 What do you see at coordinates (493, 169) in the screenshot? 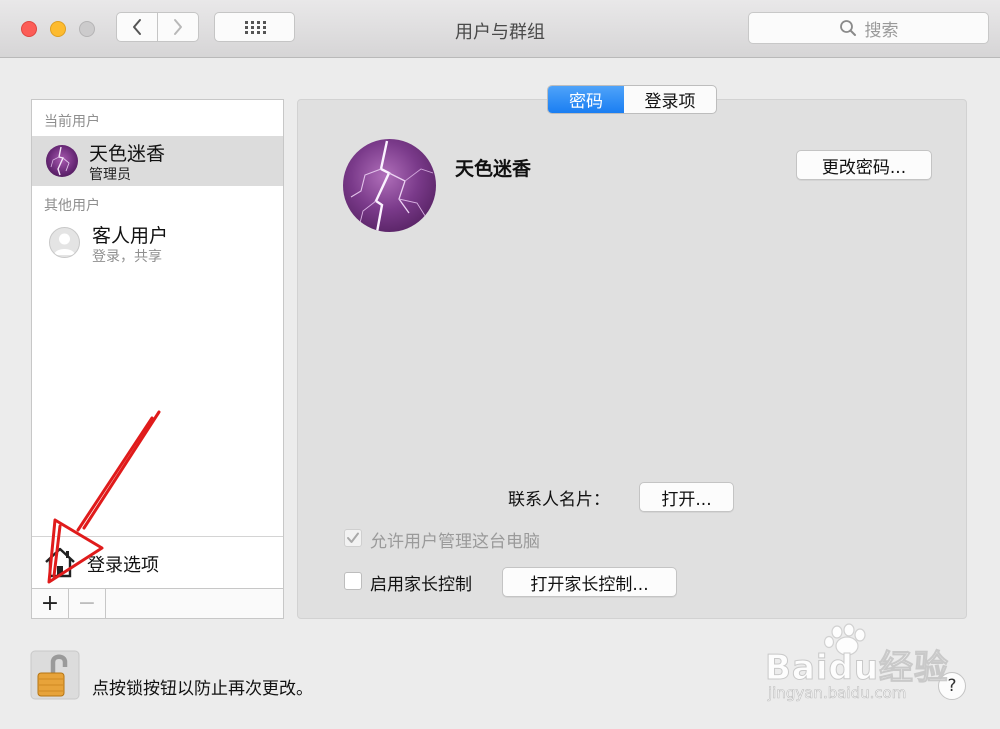
I see `user-full-name: 天色迷香` at bounding box center [493, 169].